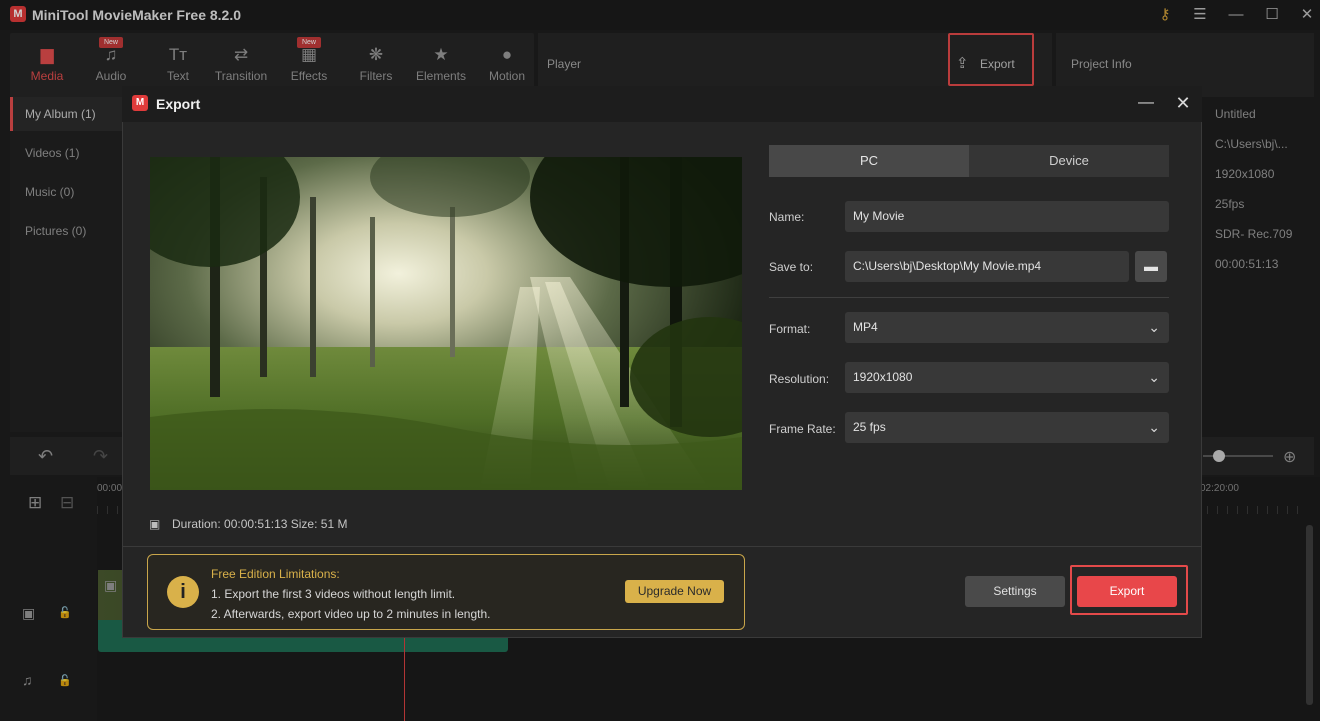 The width and height of the screenshot is (1320, 721). Describe the element at coordinates (869, 427) in the screenshot. I see `framerate-value: 25 fps` at that location.